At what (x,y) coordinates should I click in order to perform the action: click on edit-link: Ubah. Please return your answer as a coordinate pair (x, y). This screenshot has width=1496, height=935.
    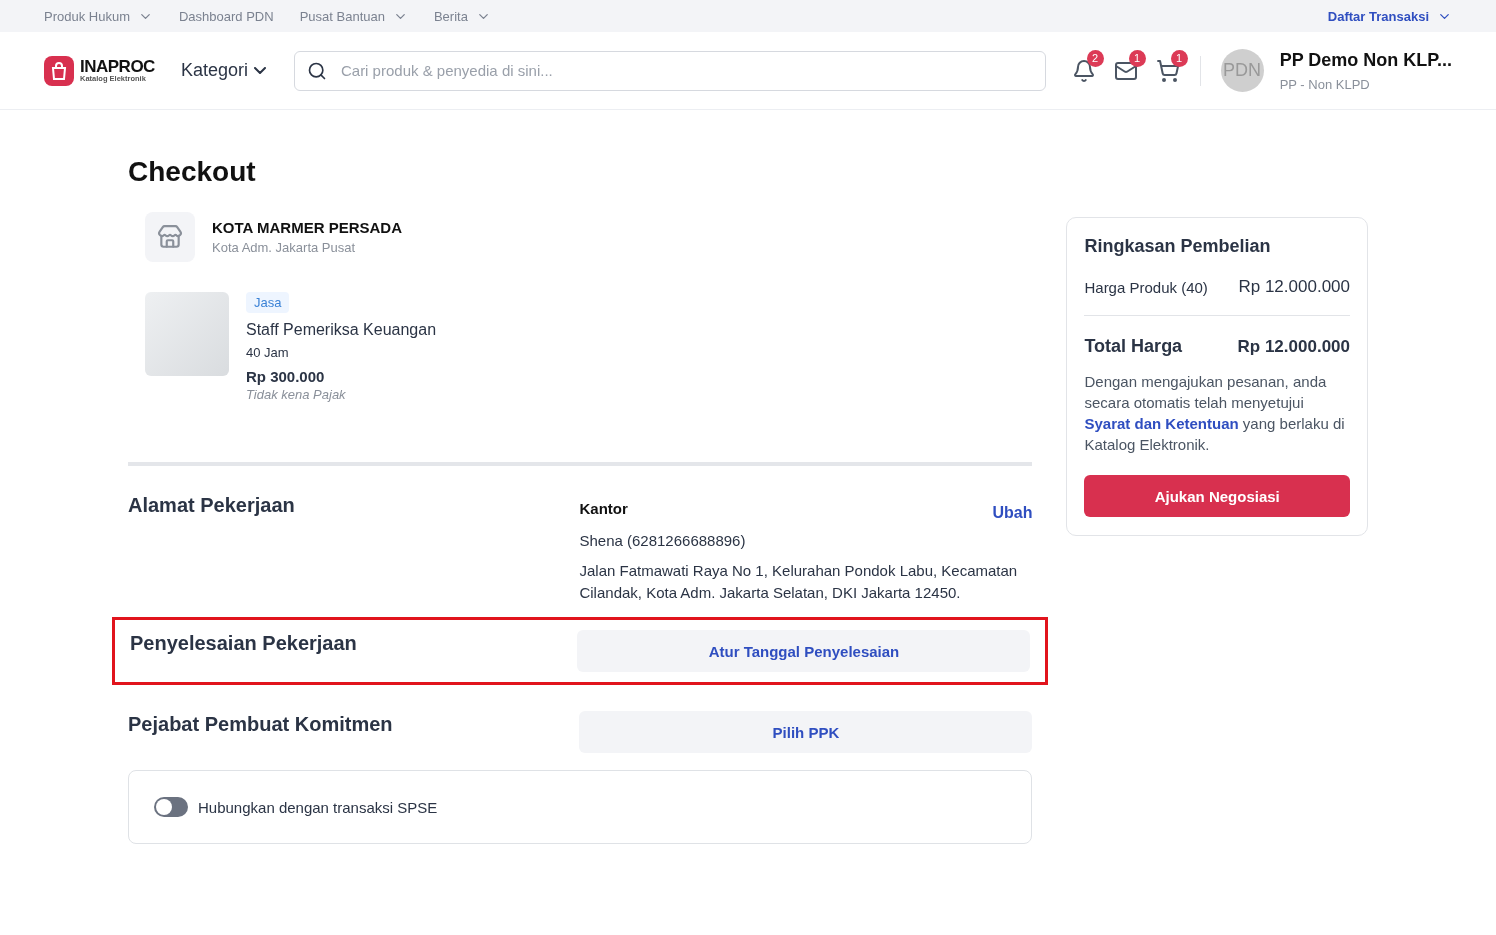
    Looking at the image, I should click on (1012, 513).